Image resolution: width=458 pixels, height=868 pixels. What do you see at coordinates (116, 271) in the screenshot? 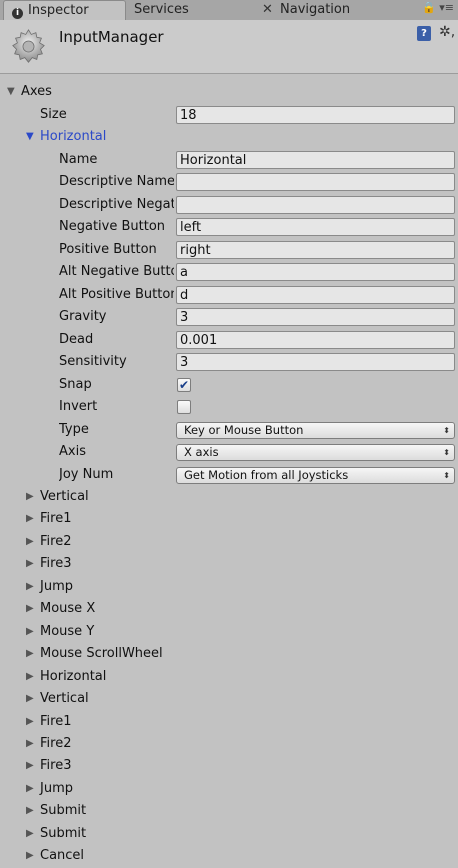
I see `alt-negative-button-label: Alt Negative Button` at bounding box center [116, 271].